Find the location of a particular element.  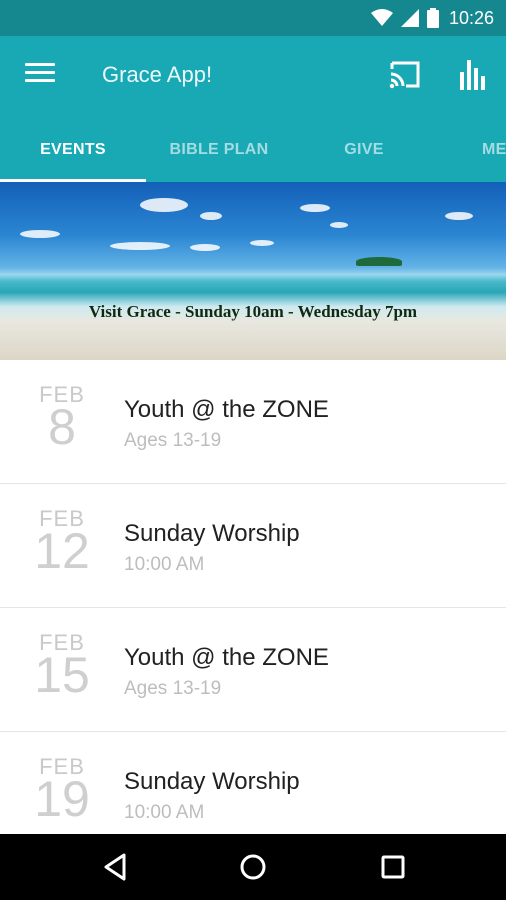

home-icon is located at coordinates (253, 867).